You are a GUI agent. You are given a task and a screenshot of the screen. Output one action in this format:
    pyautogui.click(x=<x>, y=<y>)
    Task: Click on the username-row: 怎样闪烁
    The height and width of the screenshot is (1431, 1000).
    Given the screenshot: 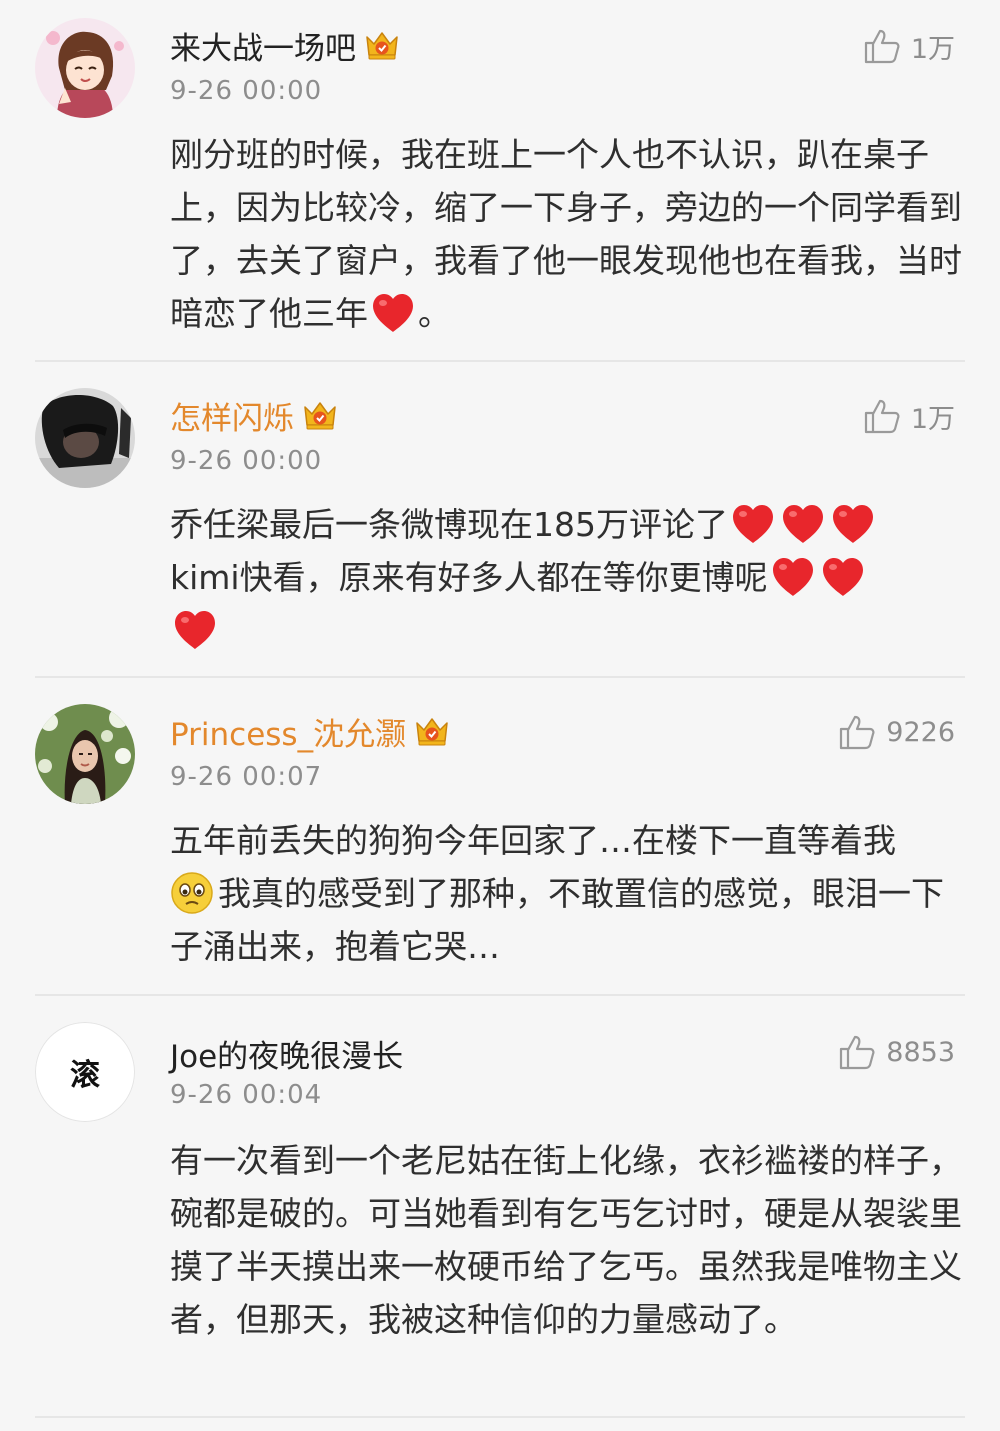 What is the action you would take?
    pyautogui.click(x=254, y=415)
    